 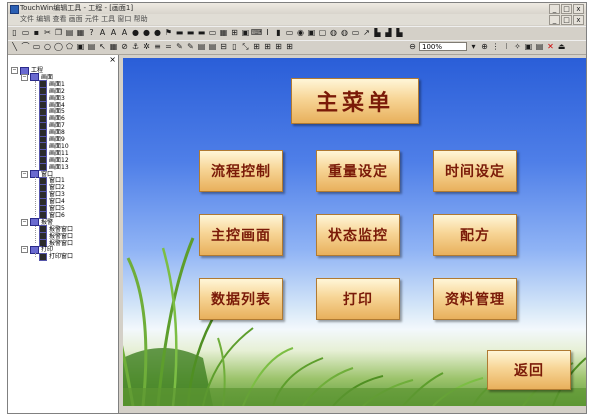 What do you see at coordinates (278, 46) in the screenshot?
I see `distribute3-icon: ⊞` at bounding box center [278, 46].